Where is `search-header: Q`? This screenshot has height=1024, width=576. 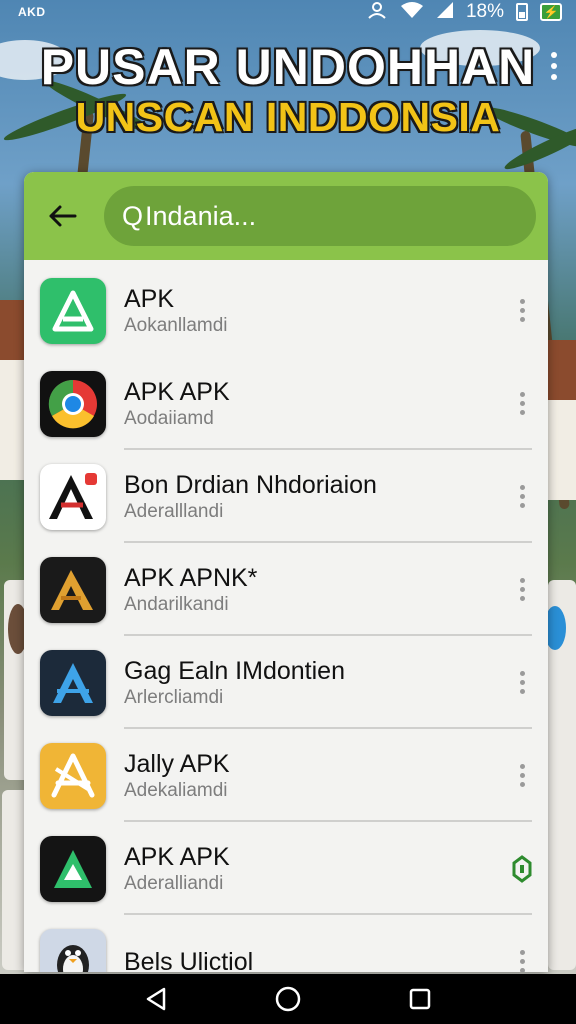
search-header: Q is located at coordinates (286, 216).